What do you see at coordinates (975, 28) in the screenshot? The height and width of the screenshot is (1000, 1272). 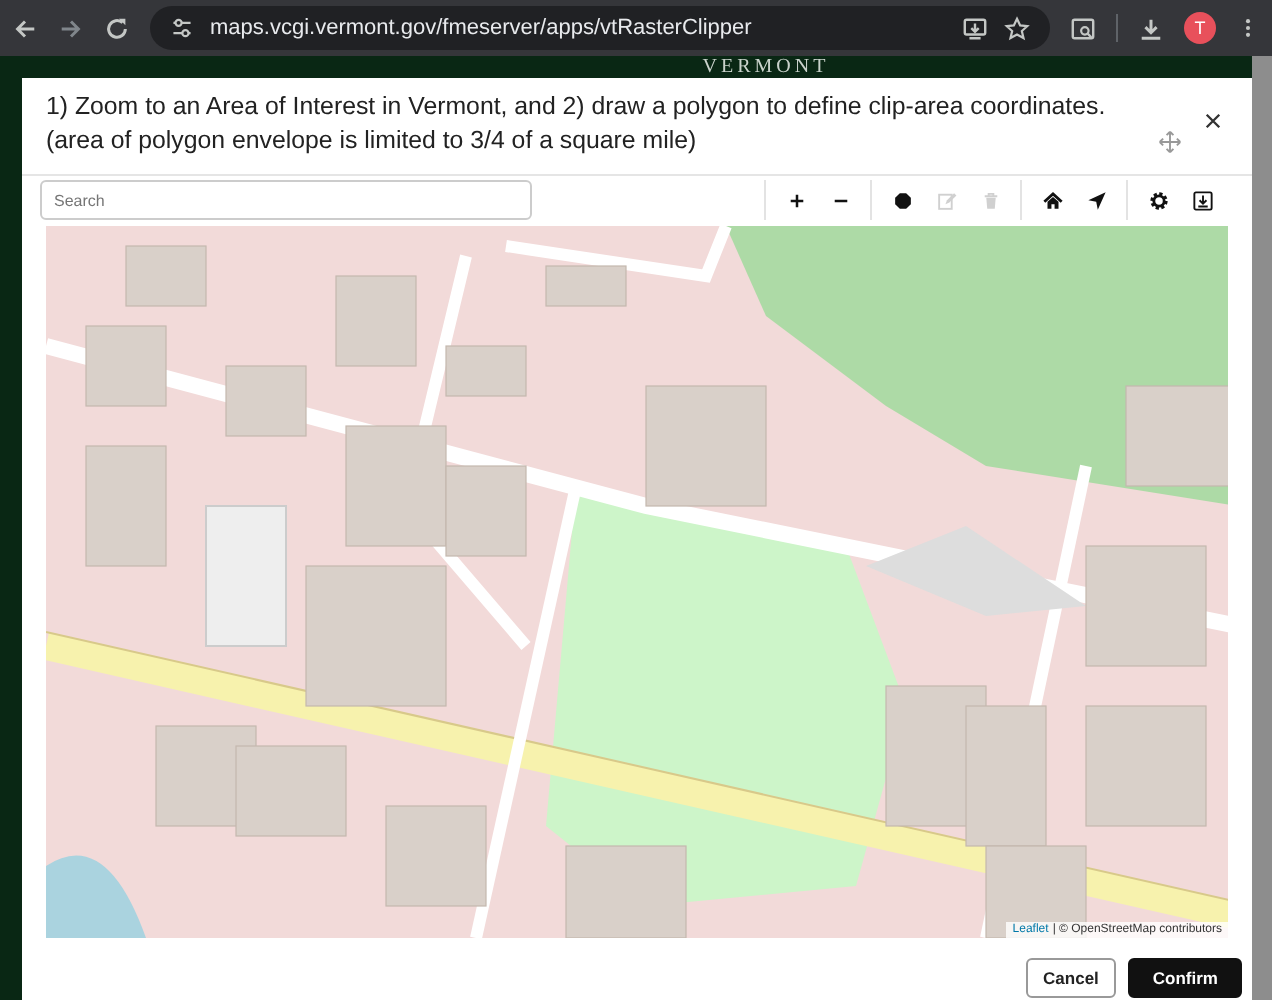 I see `install-app-icon` at bounding box center [975, 28].